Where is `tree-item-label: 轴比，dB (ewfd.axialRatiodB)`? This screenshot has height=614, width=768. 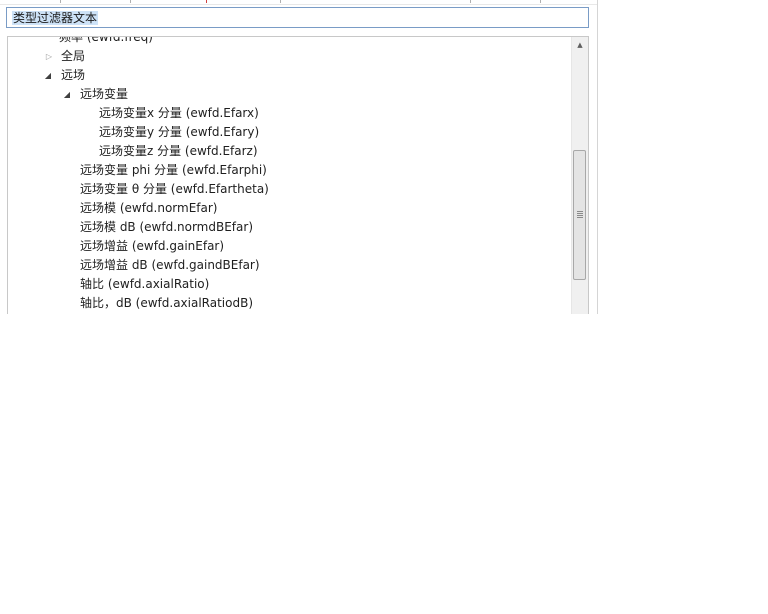 tree-item-label: 轴比，dB (ewfd.axialRatiodB) is located at coordinates (167, 303).